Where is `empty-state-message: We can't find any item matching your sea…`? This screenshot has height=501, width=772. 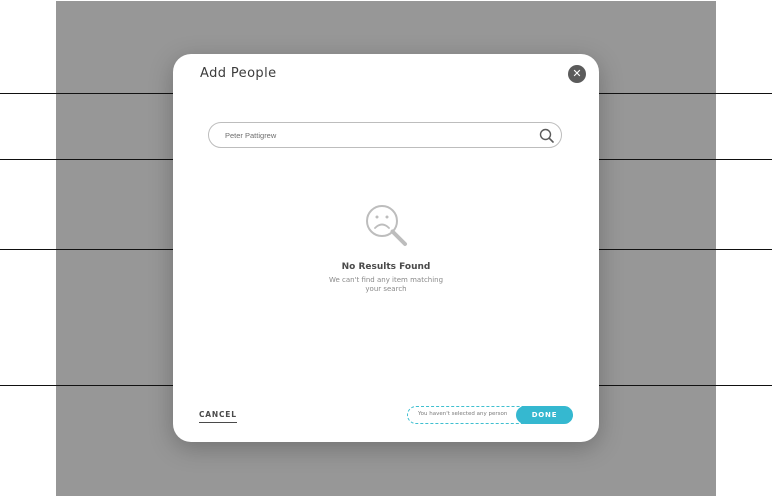 empty-state-message: We can't find any item matching your sea… is located at coordinates (386, 284).